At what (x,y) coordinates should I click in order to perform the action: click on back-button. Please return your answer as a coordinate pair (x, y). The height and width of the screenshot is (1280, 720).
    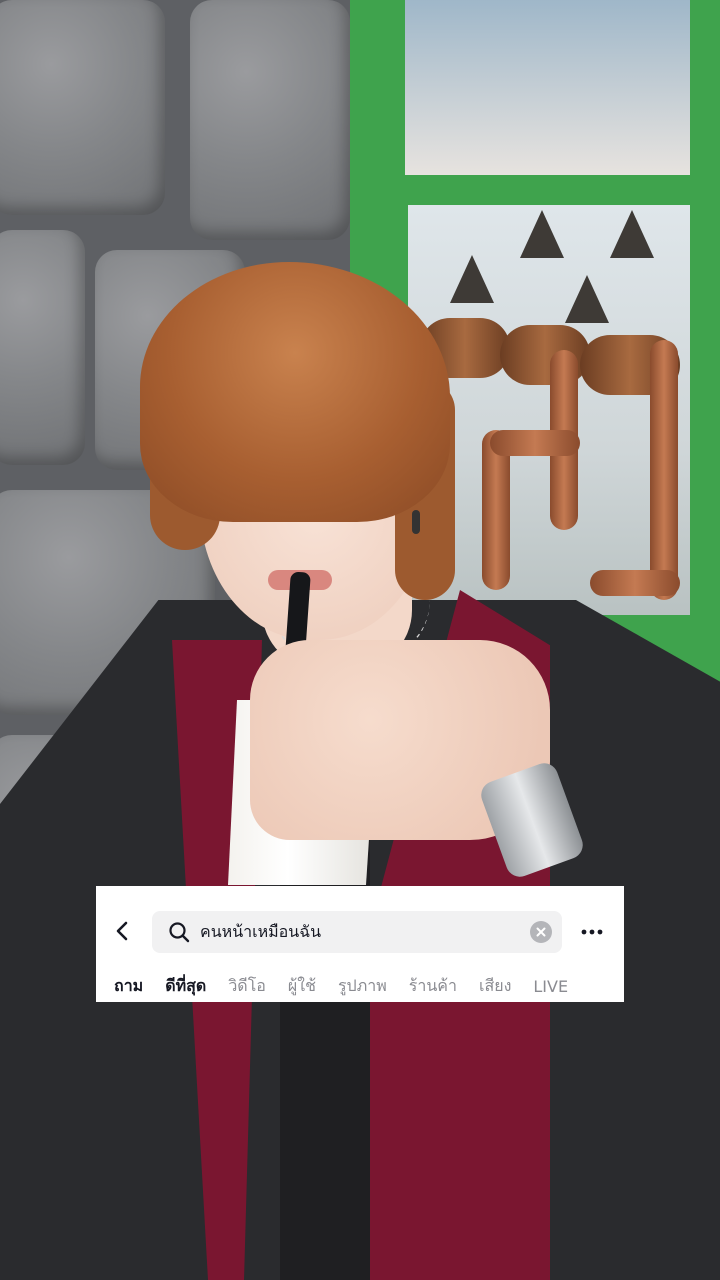
    Looking at the image, I should click on (123, 931).